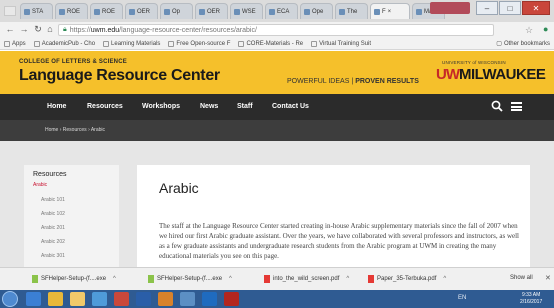  What do you see at coordinates (246, 11) in the screenshot?
I see `browser-tab: WSE` at bounding box center [246, 11].